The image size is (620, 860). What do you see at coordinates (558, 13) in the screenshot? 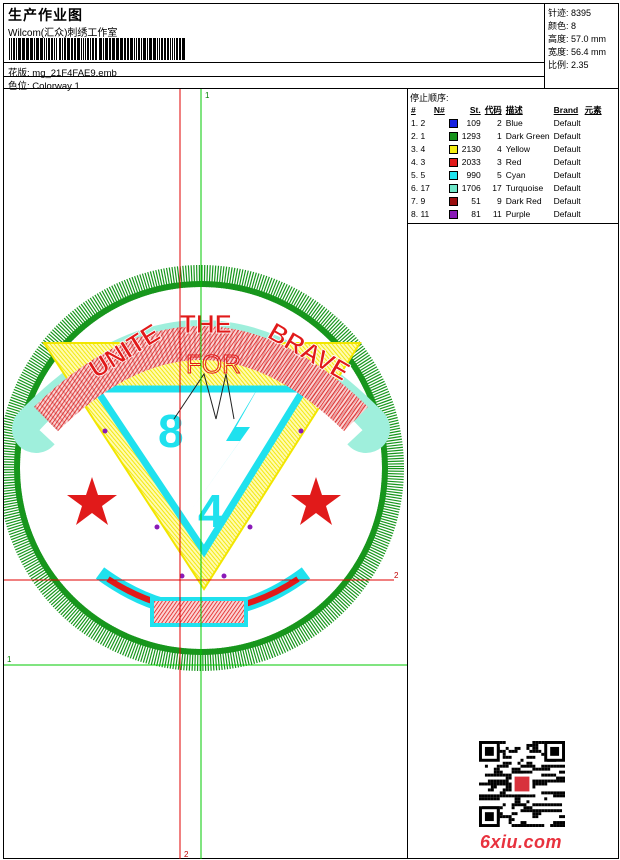
I see `stat-label: 针迹:` at bounding box center [558, 13].